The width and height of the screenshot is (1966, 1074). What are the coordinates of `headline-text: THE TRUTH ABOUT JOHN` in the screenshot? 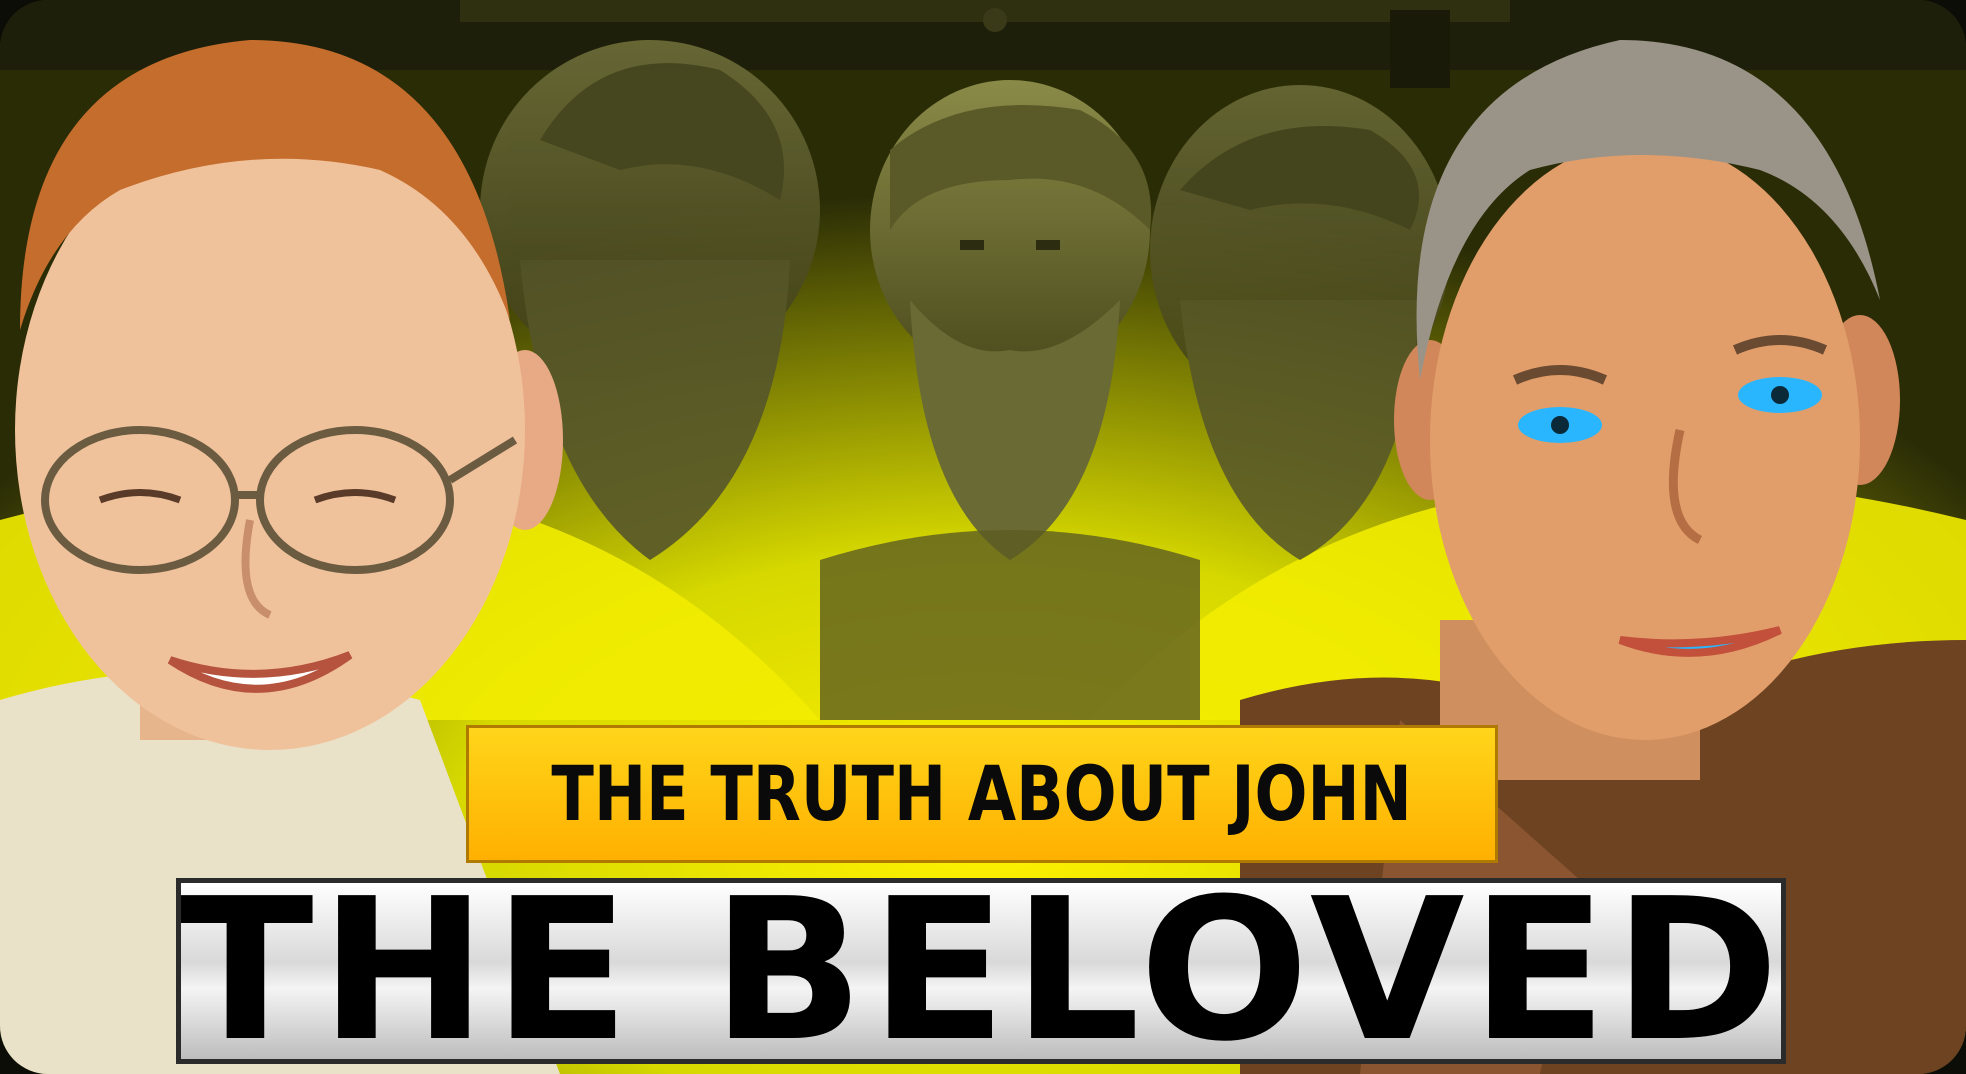 It's located at (982, 793).